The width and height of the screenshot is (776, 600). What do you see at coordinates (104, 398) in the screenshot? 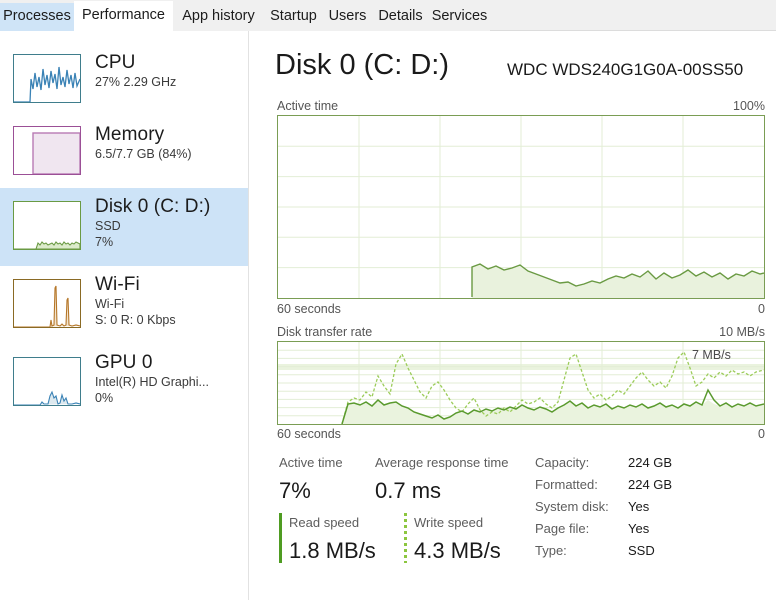
I see `sidebar-gpu-sub2: 0%` at bounding box center [104, 398].